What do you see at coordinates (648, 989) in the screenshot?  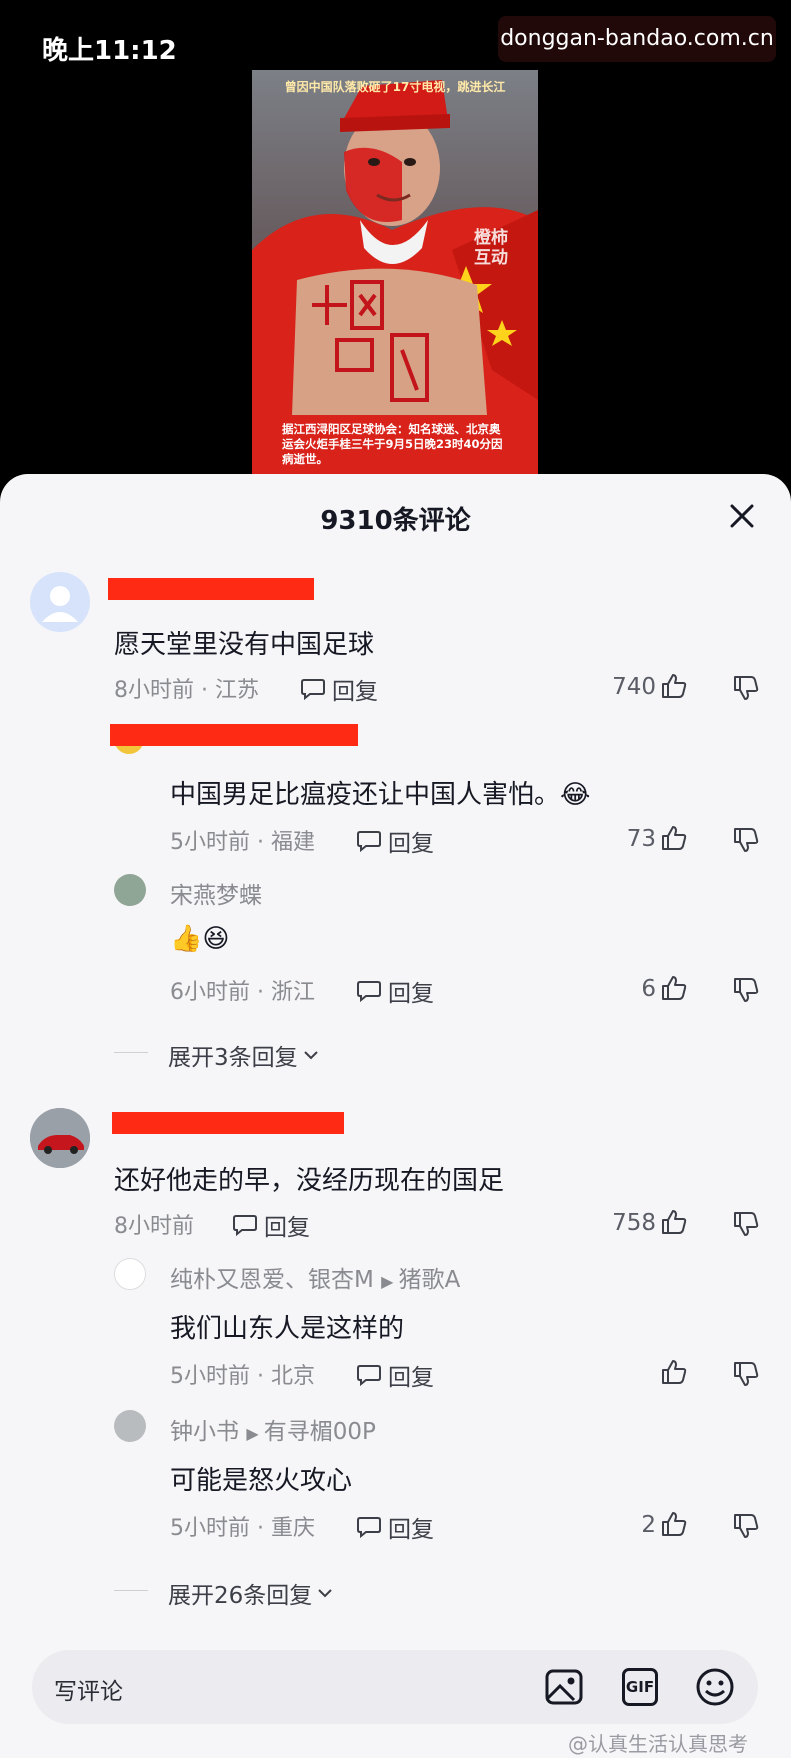 I see `like-count: 6` at bounding box center [648, 989].